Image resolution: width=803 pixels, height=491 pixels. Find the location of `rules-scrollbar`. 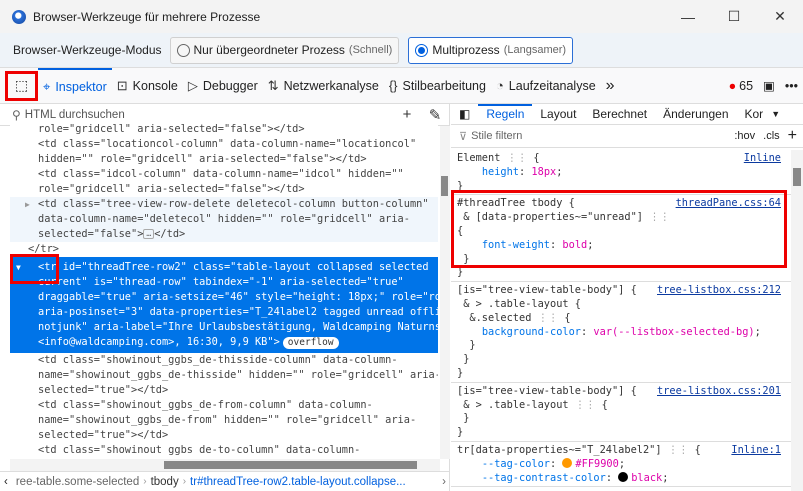

rules-scrollbar is located at coordinates (797, 320).